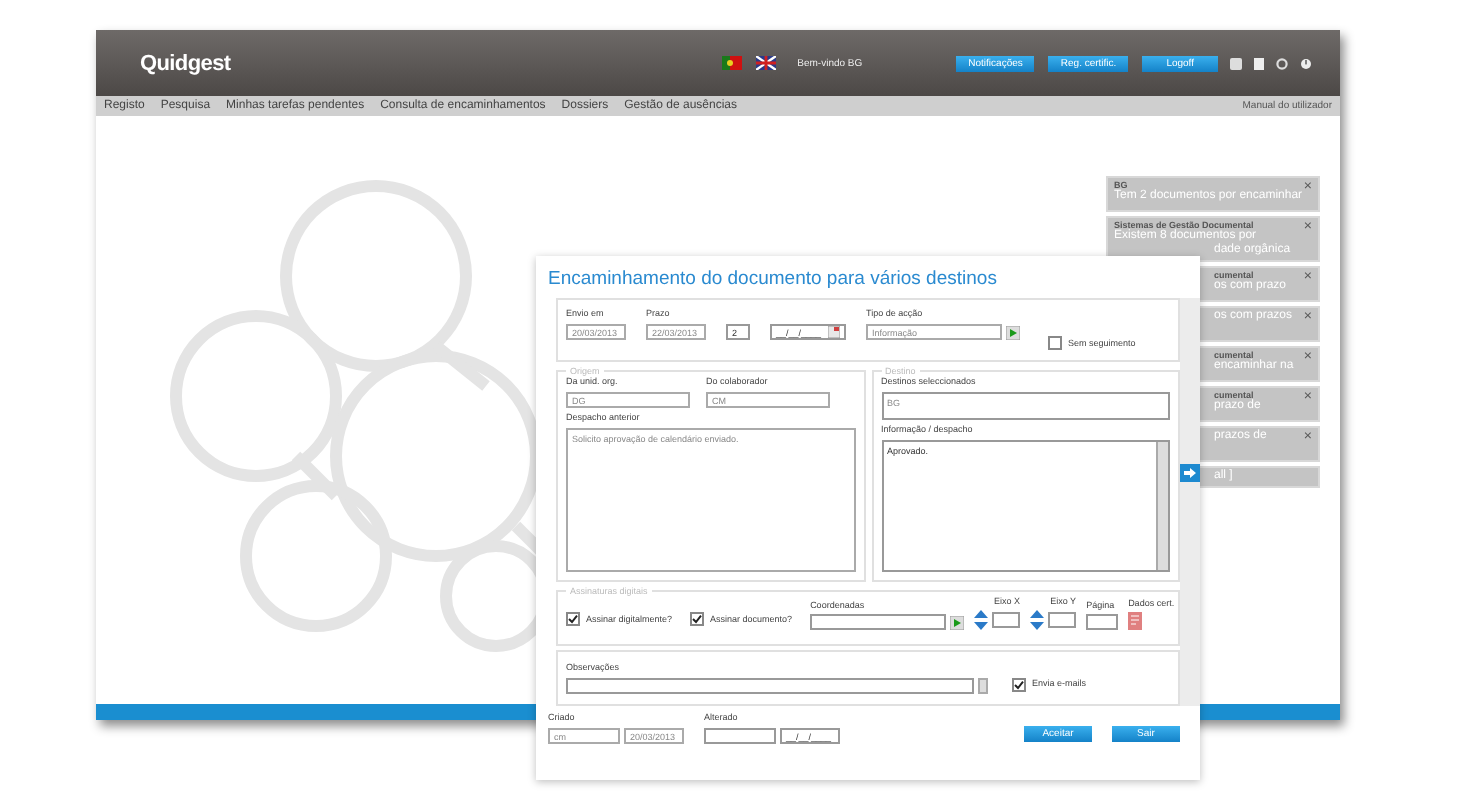 The height and width of the screenshot is (800, 1458). What do you see at coordinates (772, 280) in the screenshot?
I see `dialog-title: Encaminhamento do documento para vários destinos` at bounding box center [772, 280].